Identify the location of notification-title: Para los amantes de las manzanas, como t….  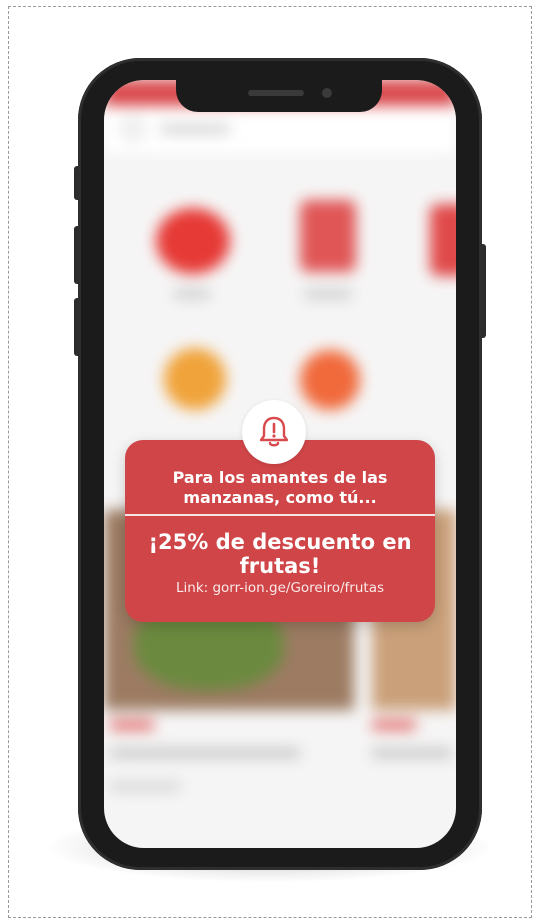
(280, 487).